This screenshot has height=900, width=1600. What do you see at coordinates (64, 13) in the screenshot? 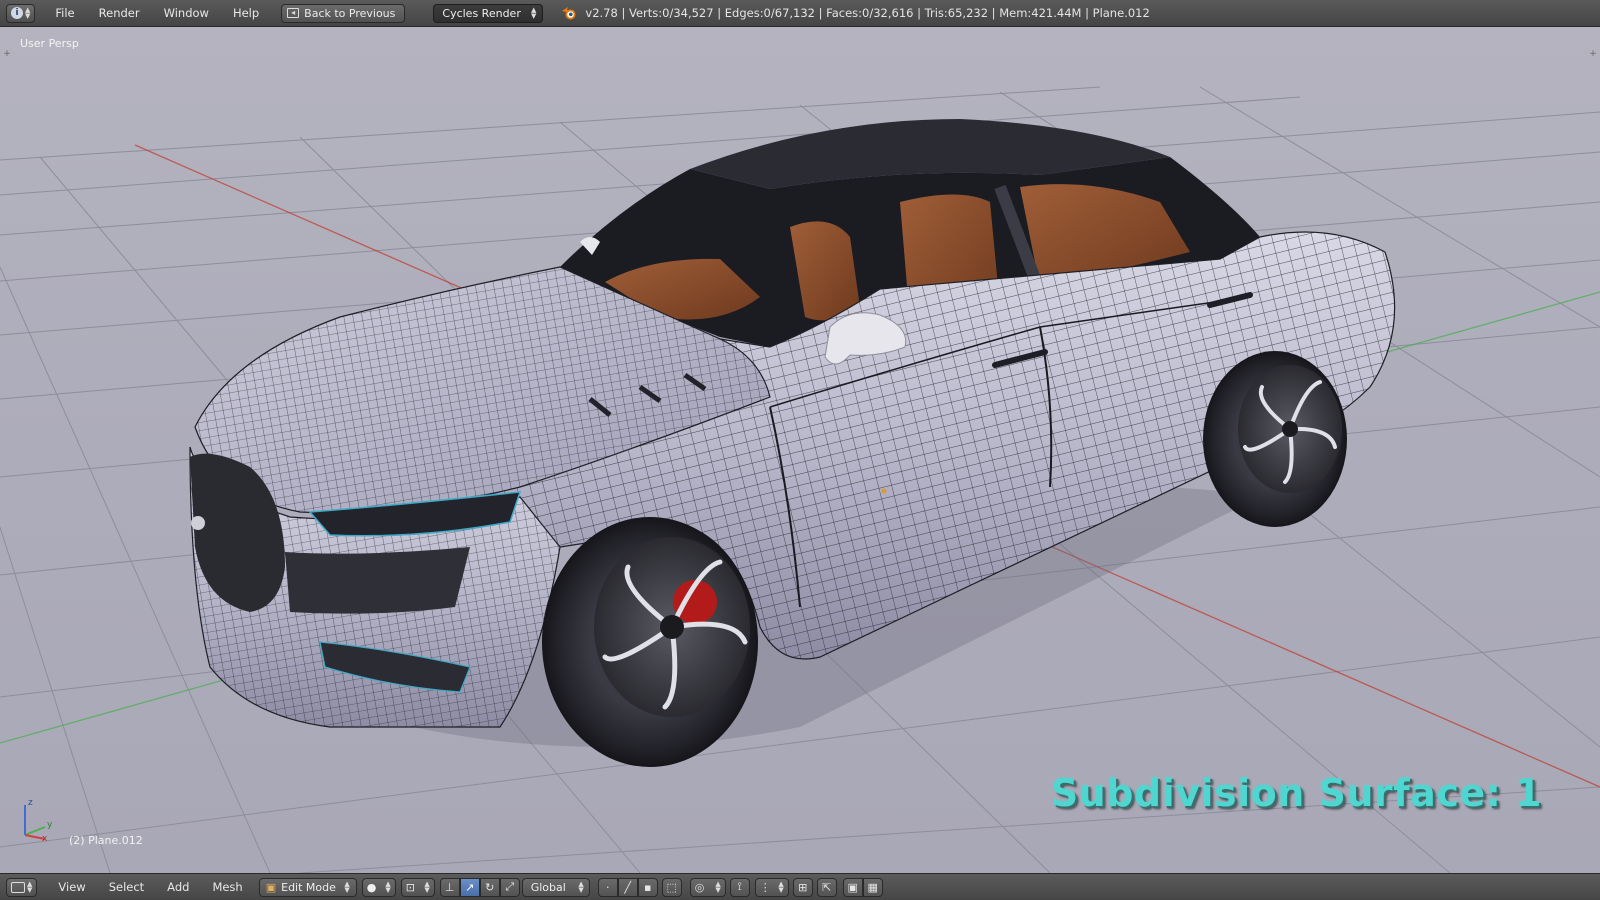
I see `menu-file: File` at bounding box center [64, 13].